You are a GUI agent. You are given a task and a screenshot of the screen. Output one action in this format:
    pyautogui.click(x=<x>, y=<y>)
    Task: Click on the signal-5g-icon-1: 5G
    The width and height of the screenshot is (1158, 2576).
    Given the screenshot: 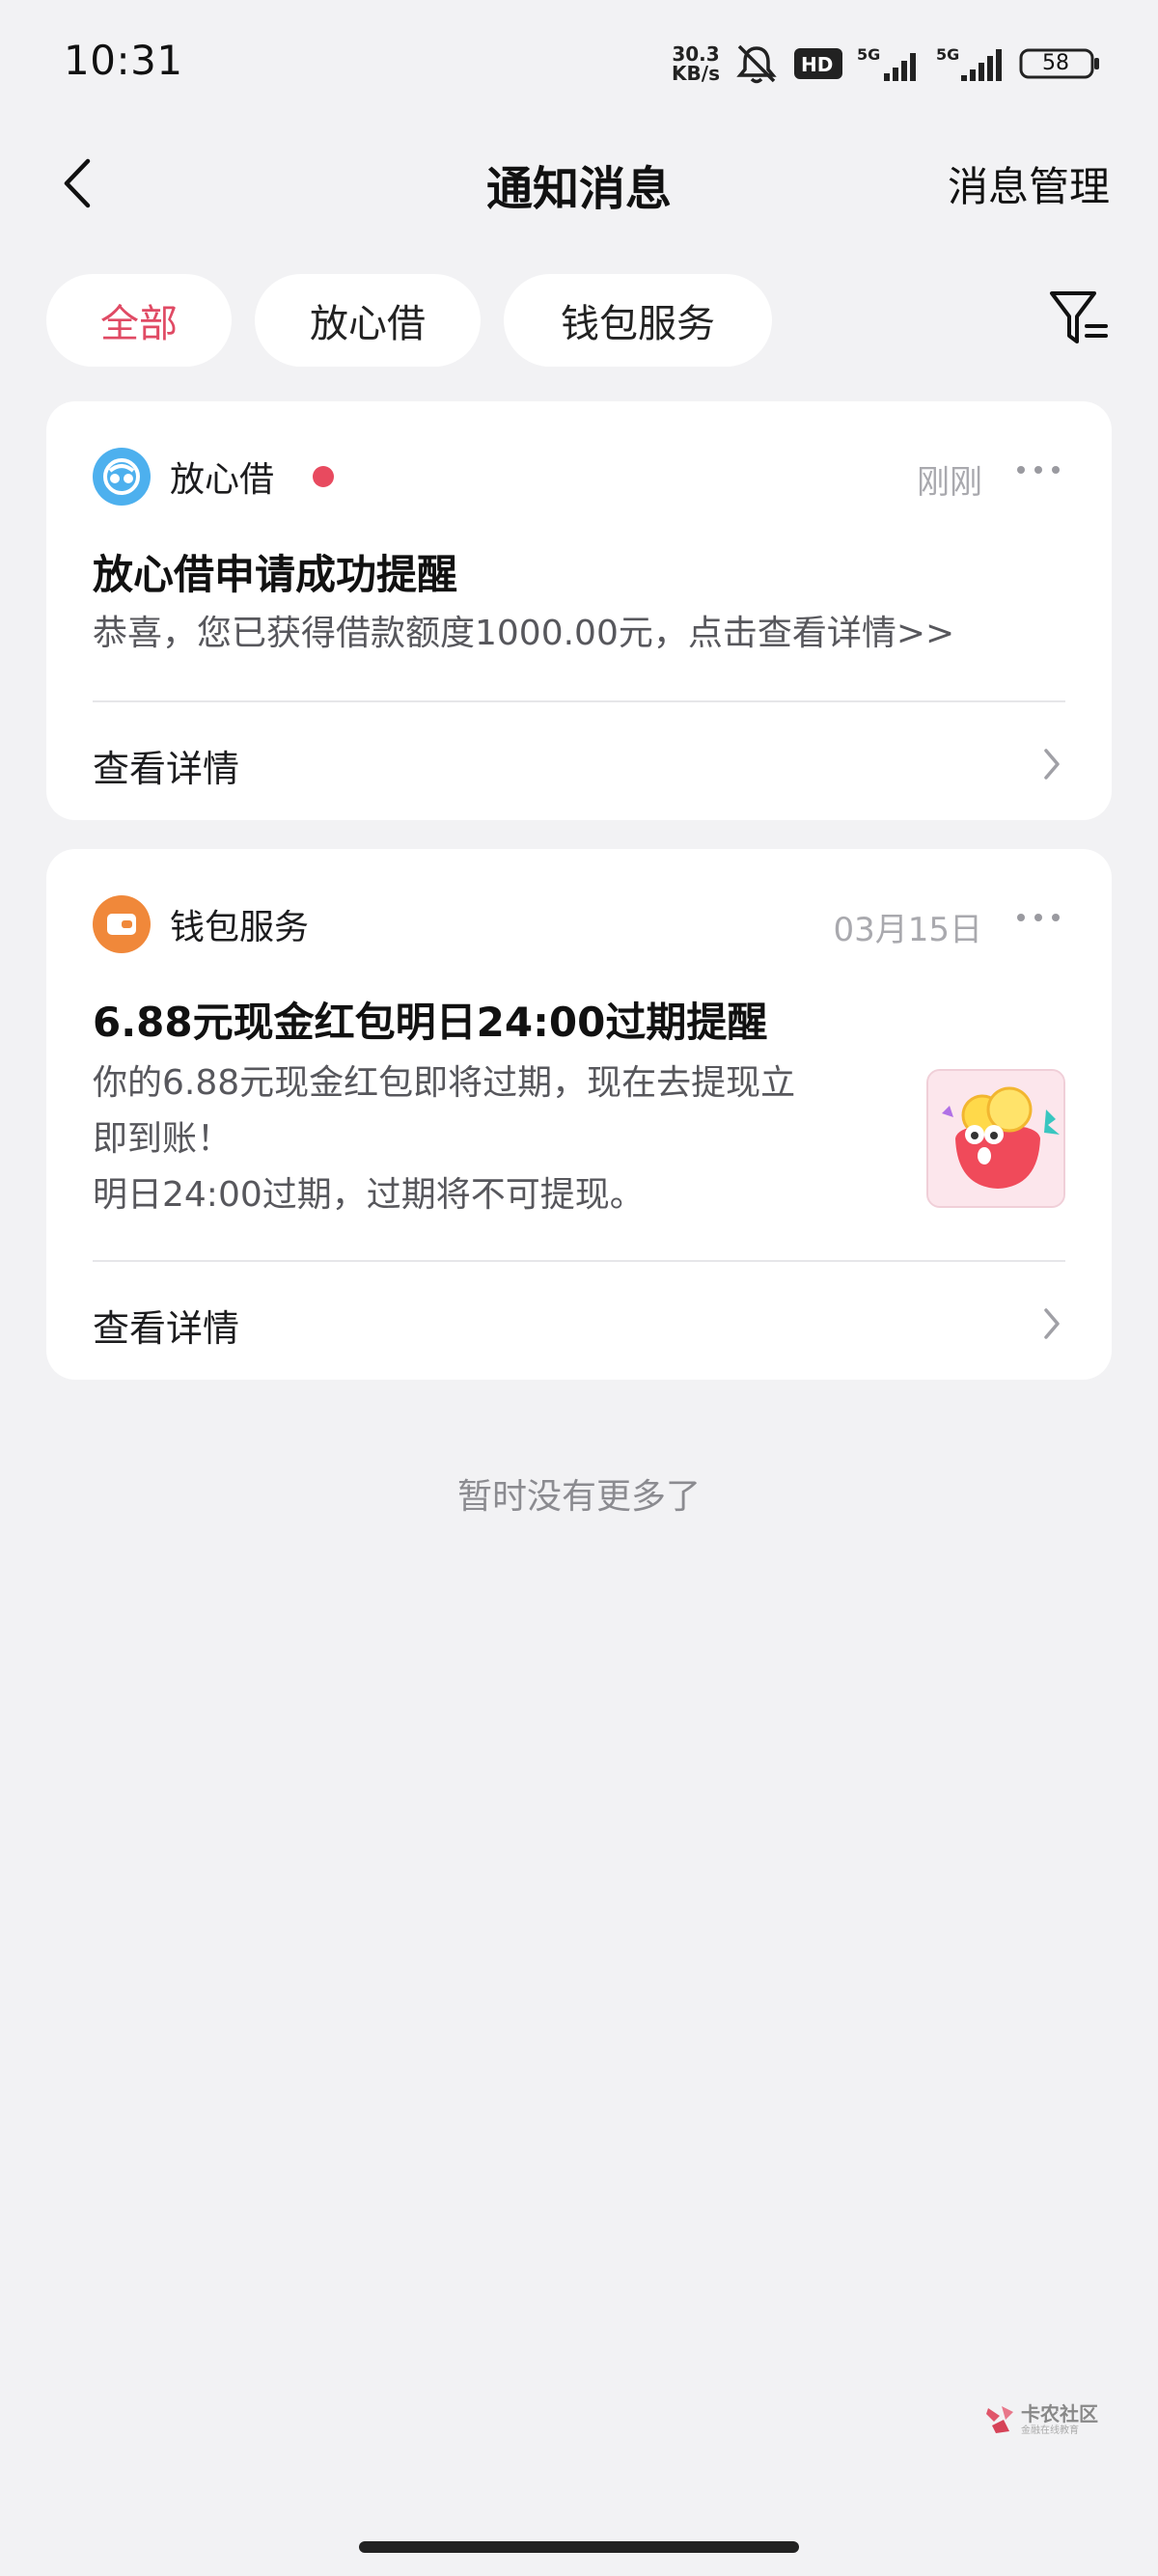 What is the action you would take?
    pyautogui.click(x=890, y=64)
    